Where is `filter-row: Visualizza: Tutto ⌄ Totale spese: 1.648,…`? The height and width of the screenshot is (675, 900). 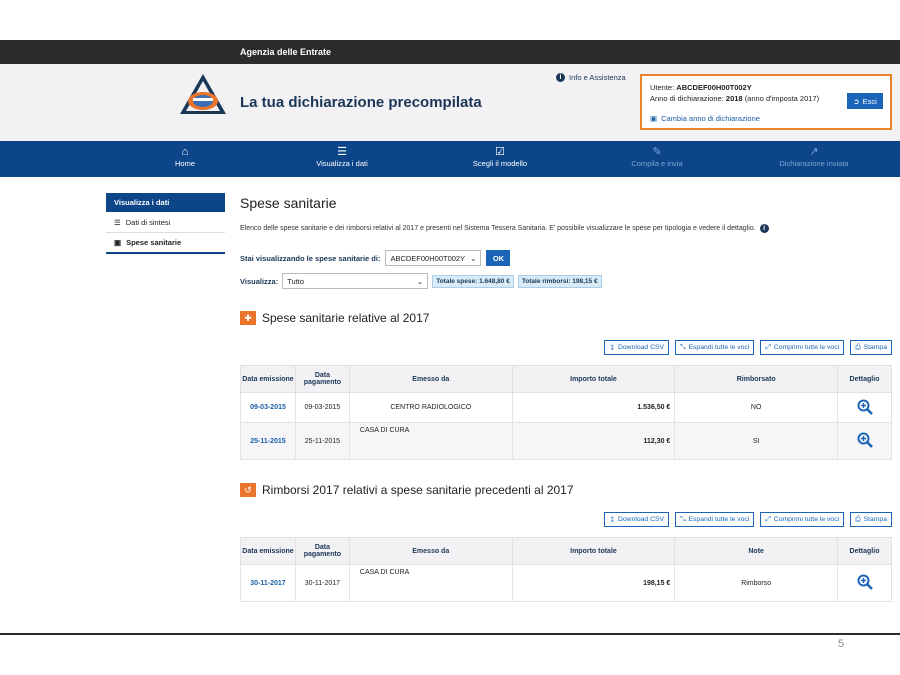
filter-row: Visualizza: Tutto ⌄ Totale spese: 1.648,… is located at coordinates (421, 281).